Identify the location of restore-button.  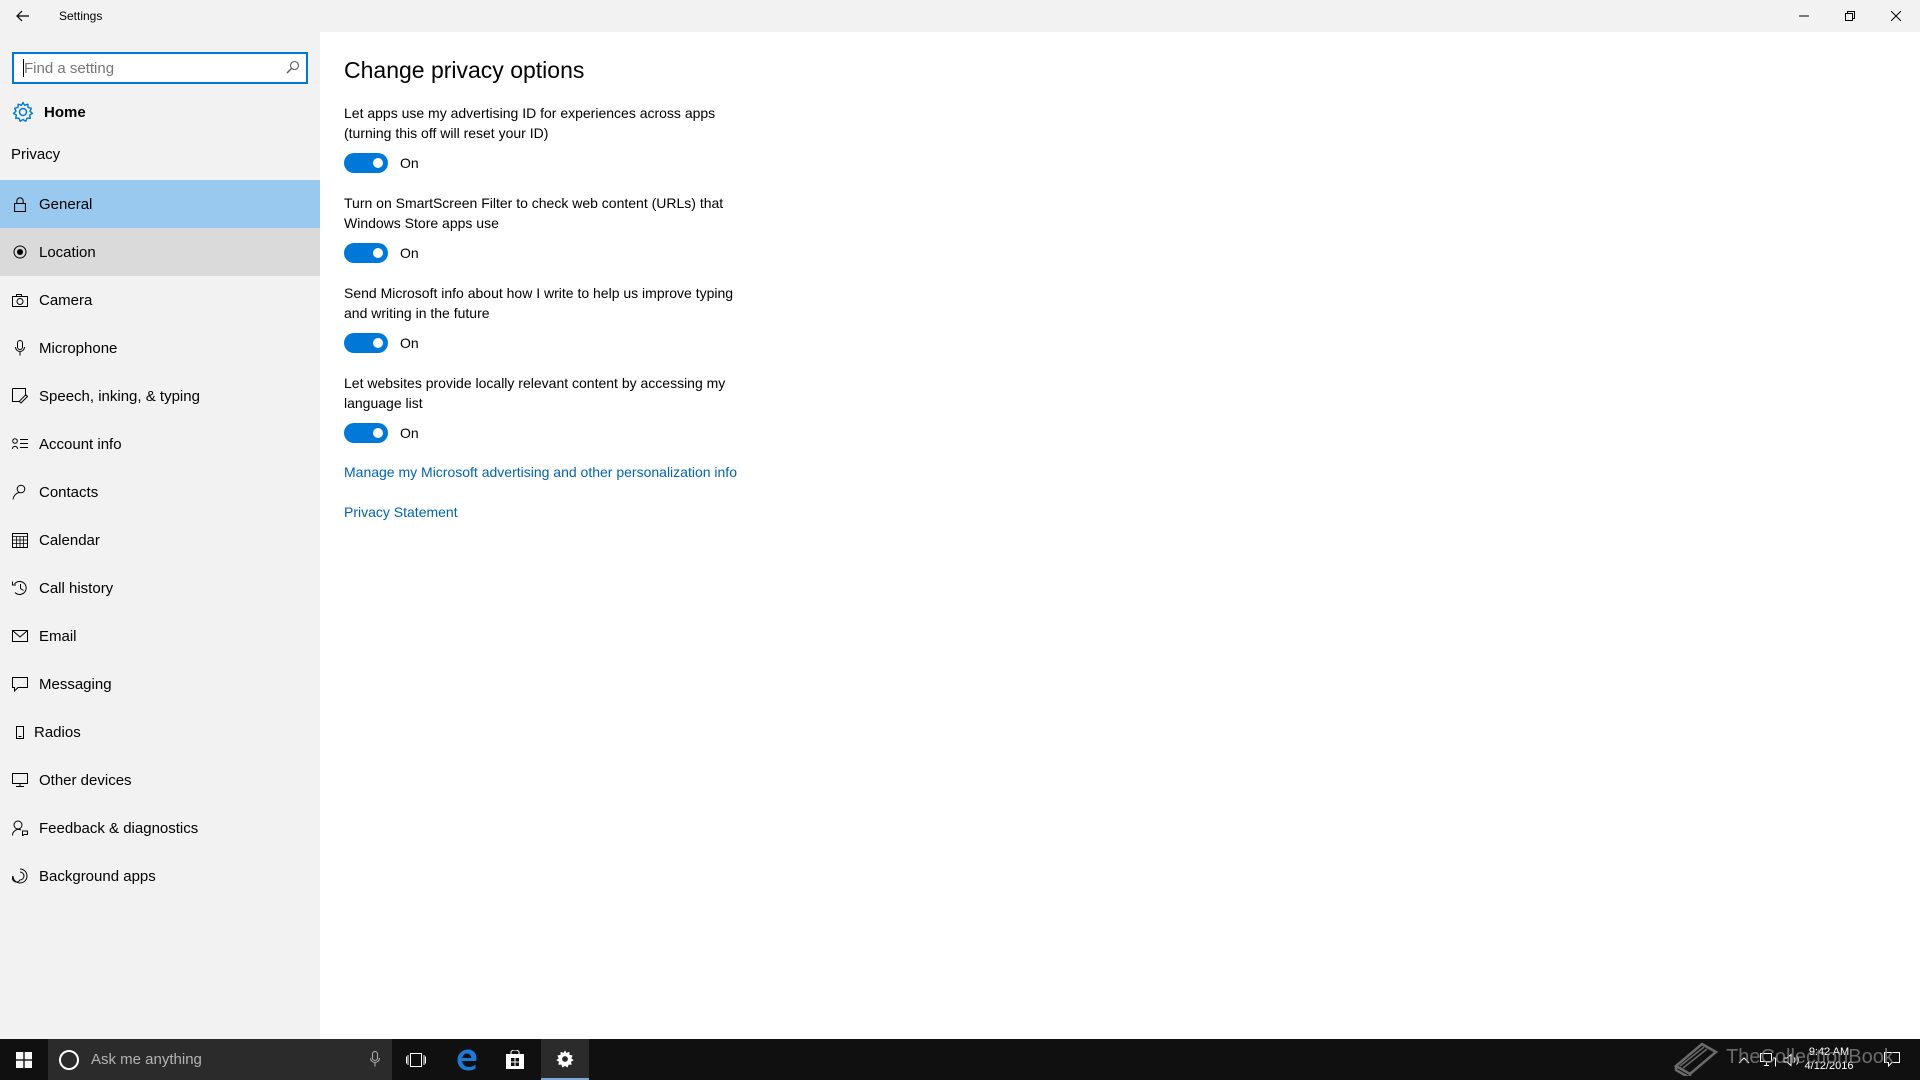
(1850, 16).